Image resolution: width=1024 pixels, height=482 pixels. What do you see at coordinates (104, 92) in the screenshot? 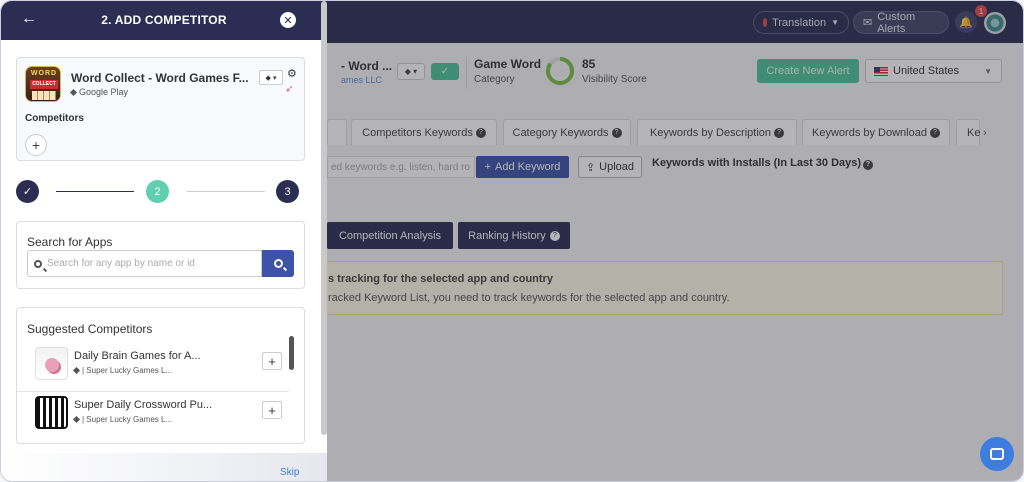
I see `store-label: Google Play` at bounding box center [104, 92].